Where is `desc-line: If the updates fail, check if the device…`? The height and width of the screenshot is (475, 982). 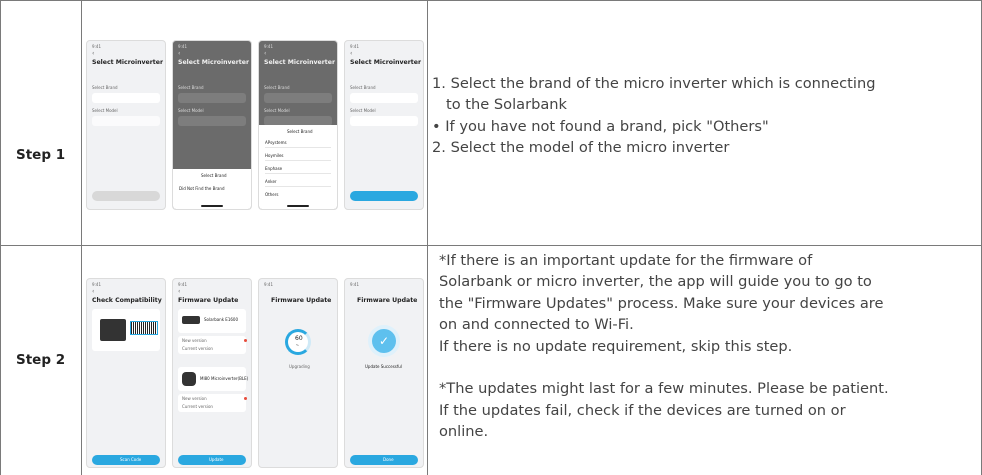 desc-line: If the updates fail, check if the device… is located at coordinates (642, 410).